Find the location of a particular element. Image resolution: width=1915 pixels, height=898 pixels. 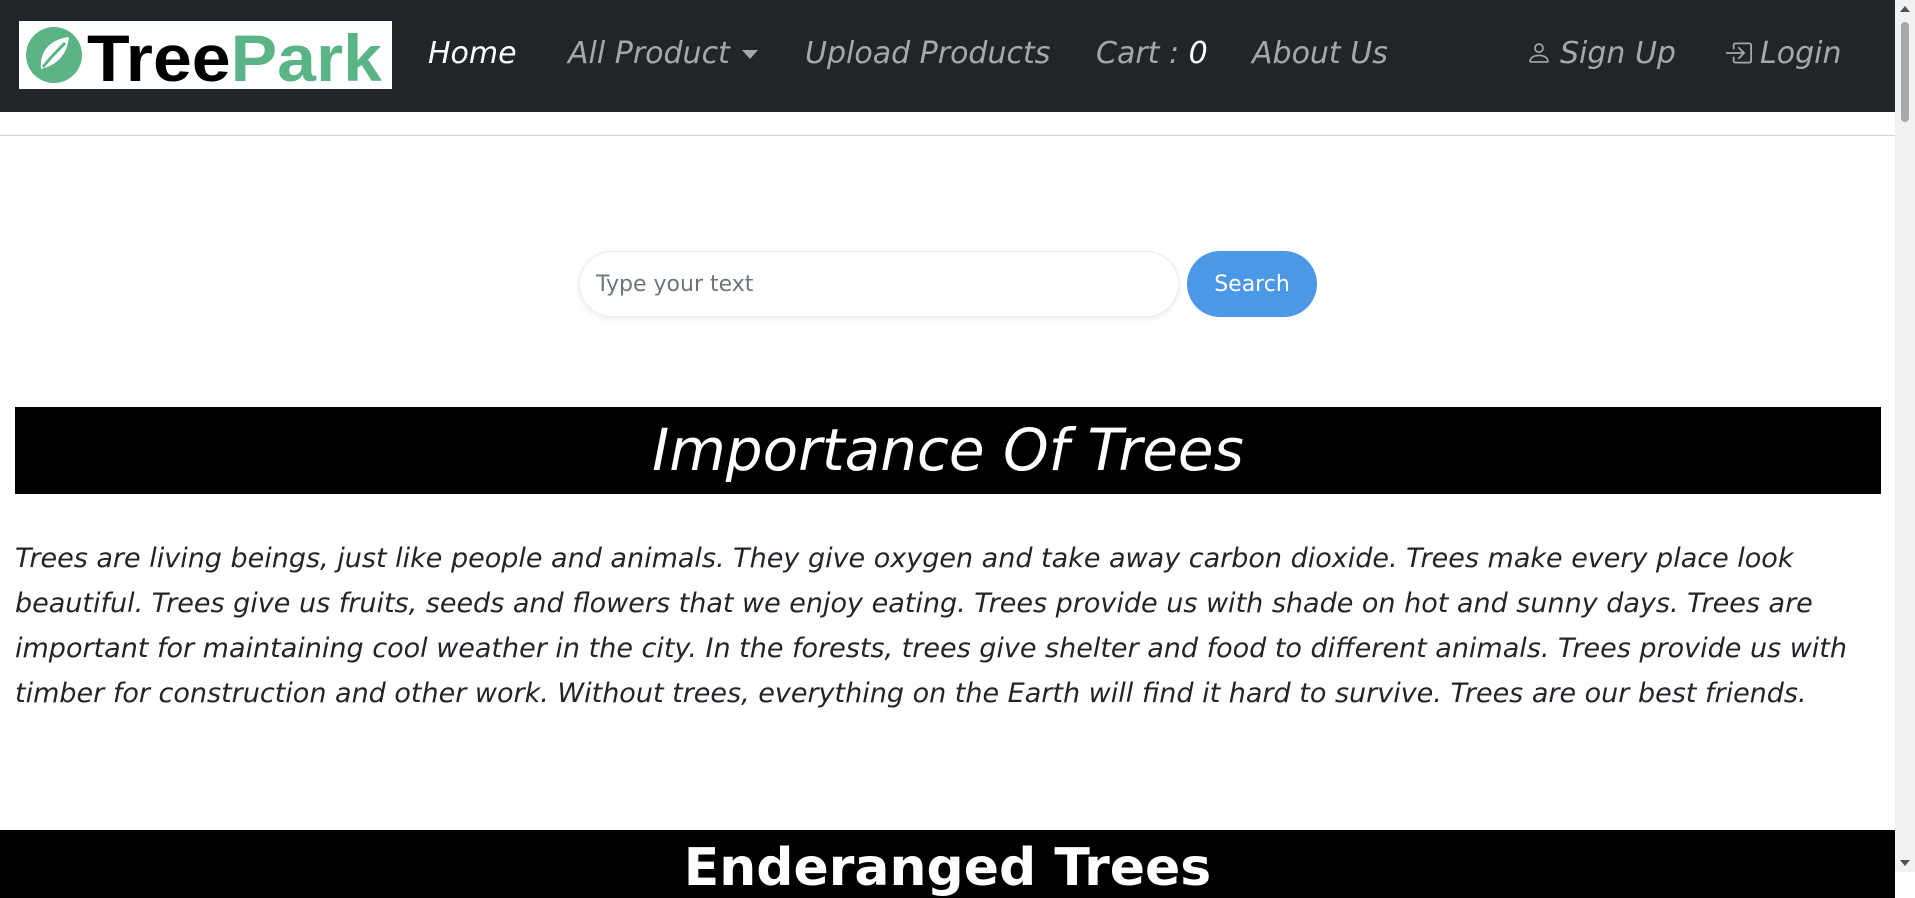

svg-text:TreePark: Tree Park is located at coordinates (234, 55).